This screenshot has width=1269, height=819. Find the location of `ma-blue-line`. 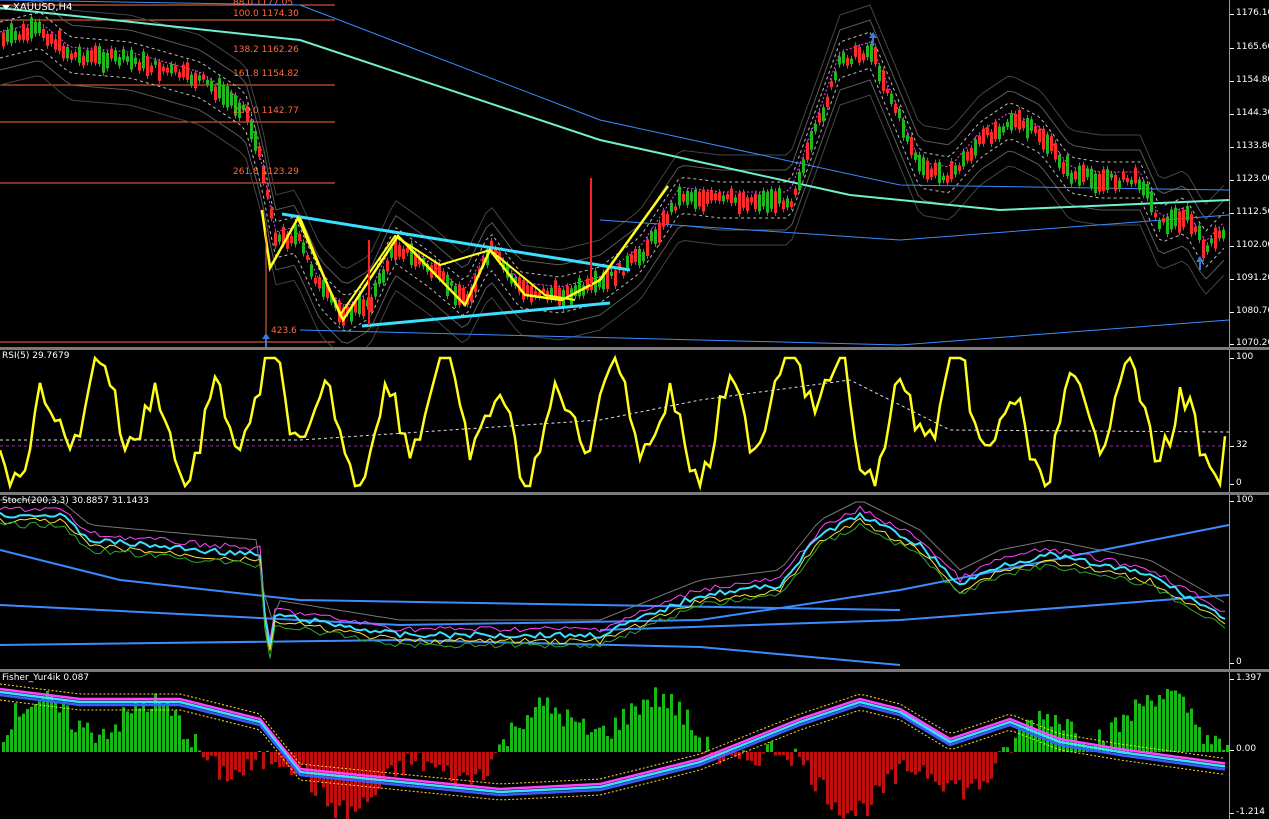

ma-blue-line is located at coordinates (764, 332).